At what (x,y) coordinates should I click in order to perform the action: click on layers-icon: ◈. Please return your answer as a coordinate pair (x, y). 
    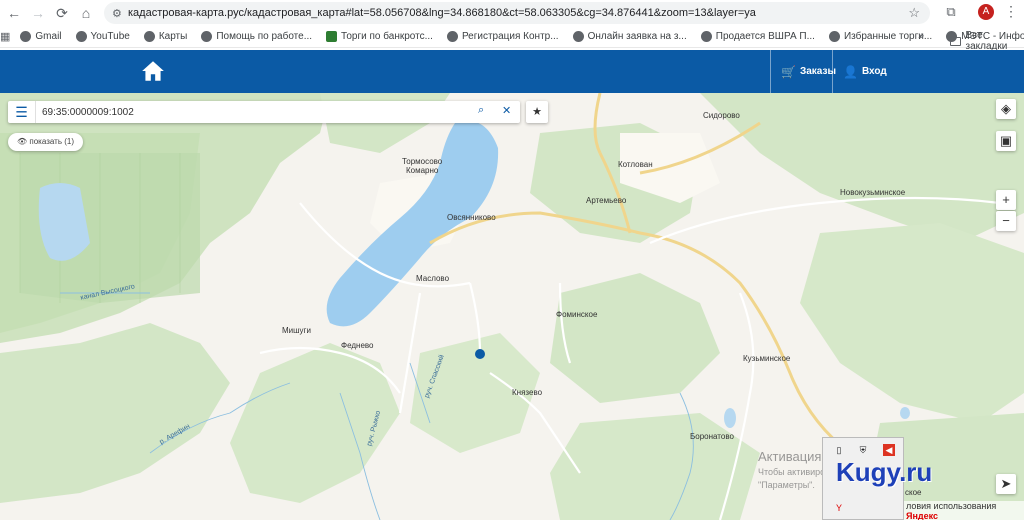
    Looking at the image, I should click on (1006, 109).